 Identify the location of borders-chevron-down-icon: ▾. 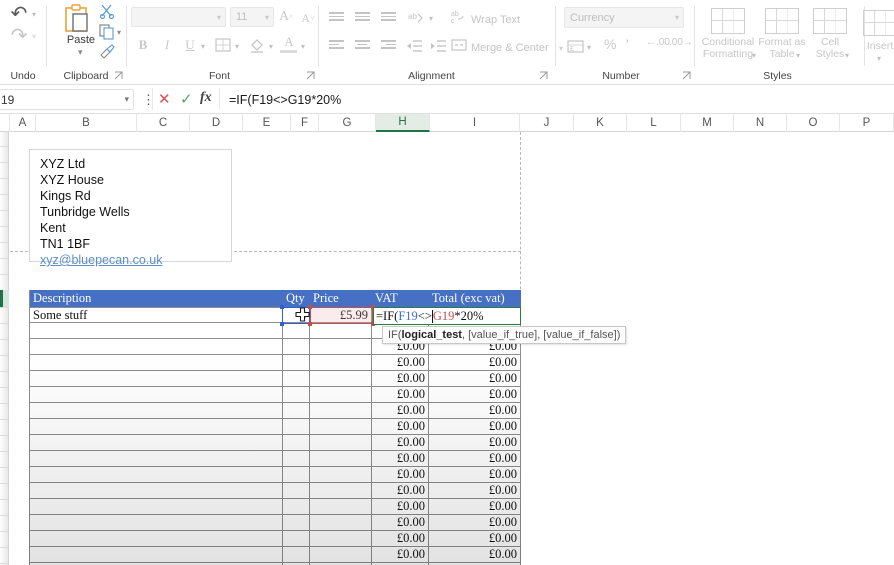
(237, 46).